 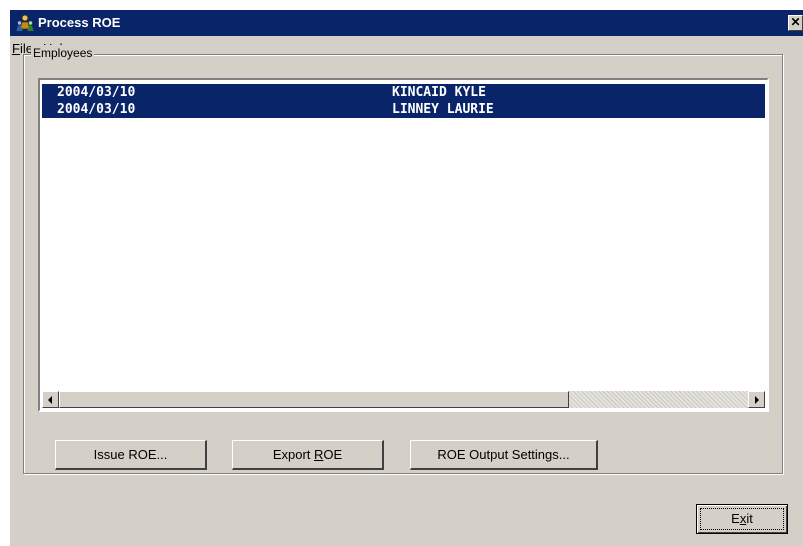 I want to click on close-icon: ✕, so click(x=795, y=23).